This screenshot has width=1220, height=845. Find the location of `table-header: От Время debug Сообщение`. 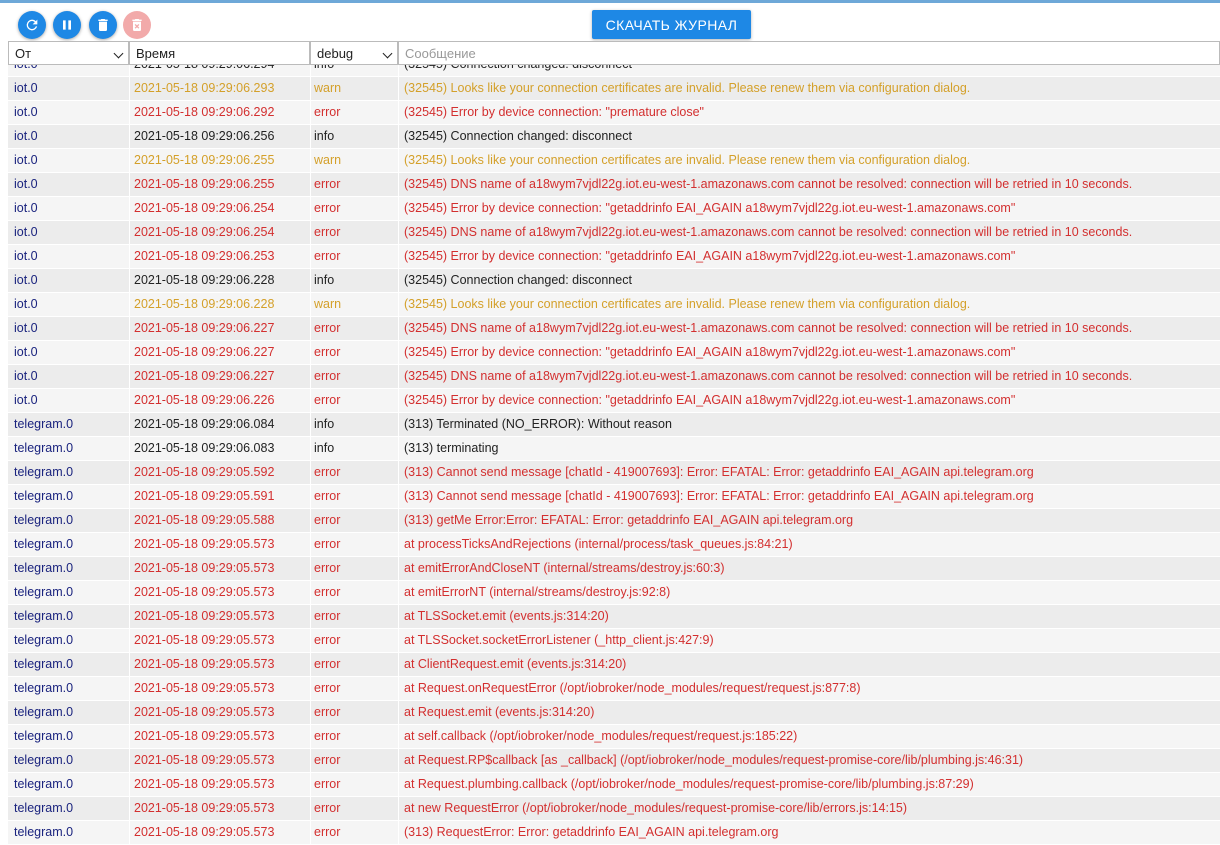

table-header: От Время debug Сообщение is located at coordinates (614, 53).